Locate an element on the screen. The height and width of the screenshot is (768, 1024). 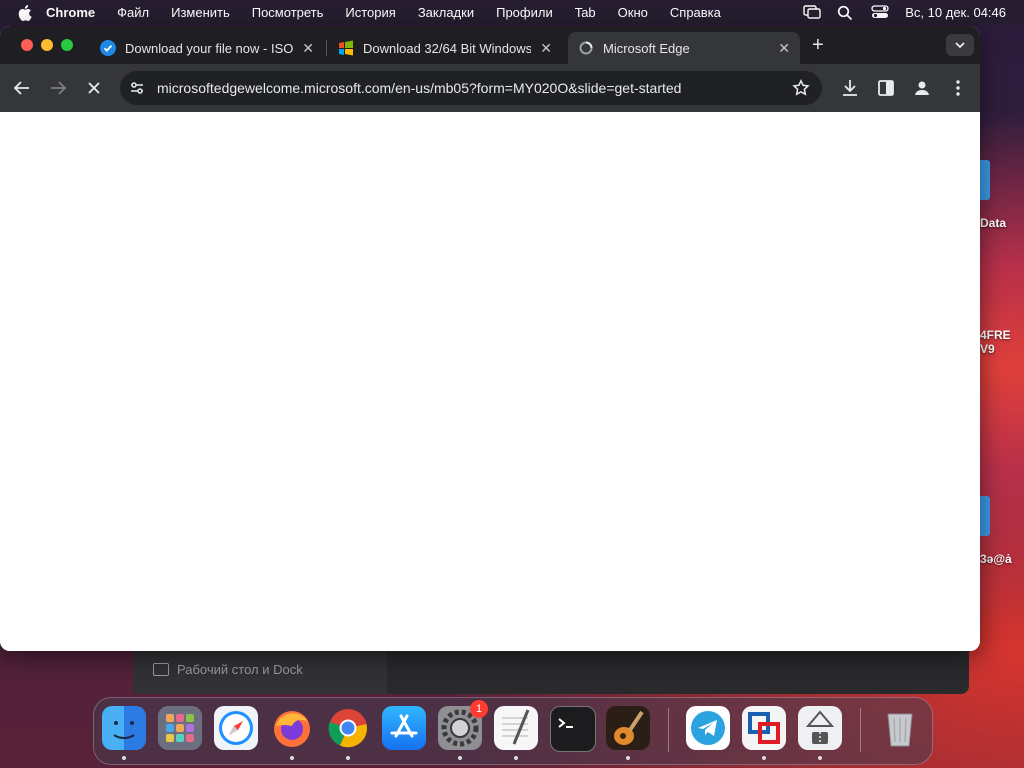
loading-favicon-icon is located at coordinates (586, 48).